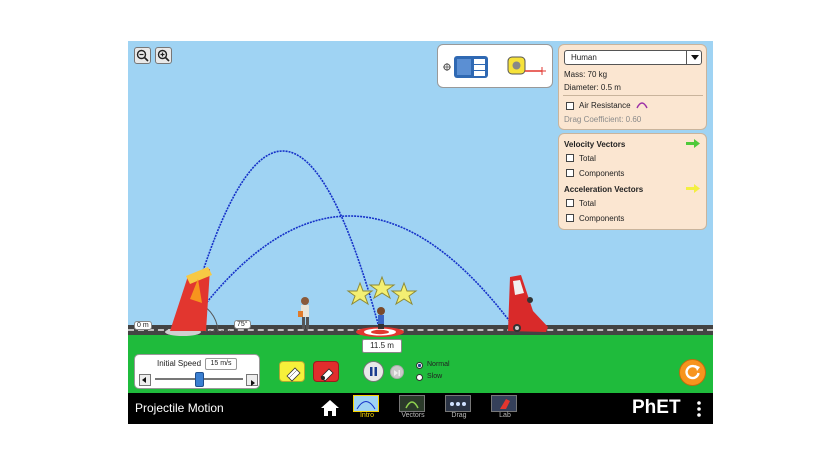  I want to click on tab-lab: Lab, so click(505, 407).